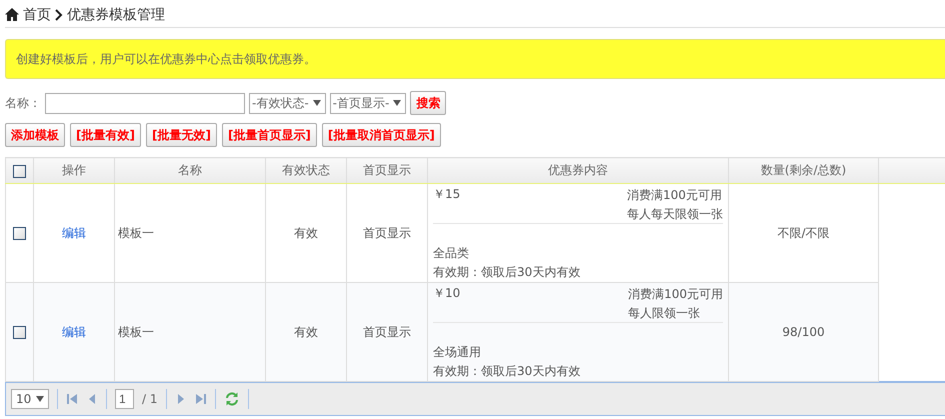 The height and width of the screenshot is (419, 945). What do you see at coordinates (578, 171) in the screenshot?
I see `column-header: 优惠券内容` at bounding box center [578, 171].